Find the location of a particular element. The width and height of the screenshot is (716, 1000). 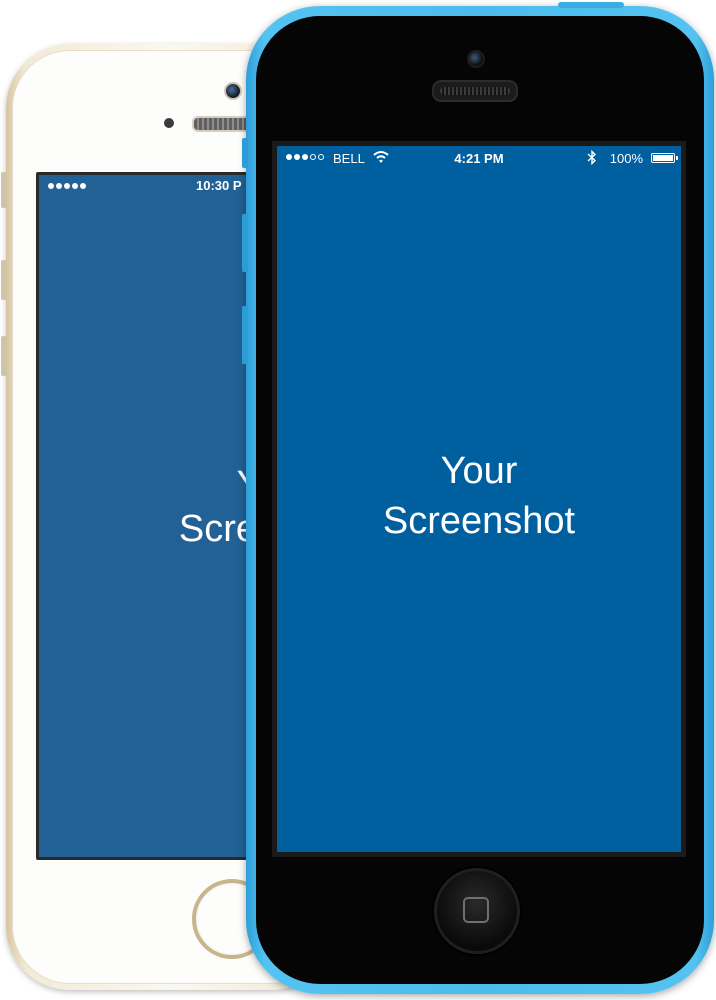

back-phone-signal-icon is located at coordinates (67, 186).